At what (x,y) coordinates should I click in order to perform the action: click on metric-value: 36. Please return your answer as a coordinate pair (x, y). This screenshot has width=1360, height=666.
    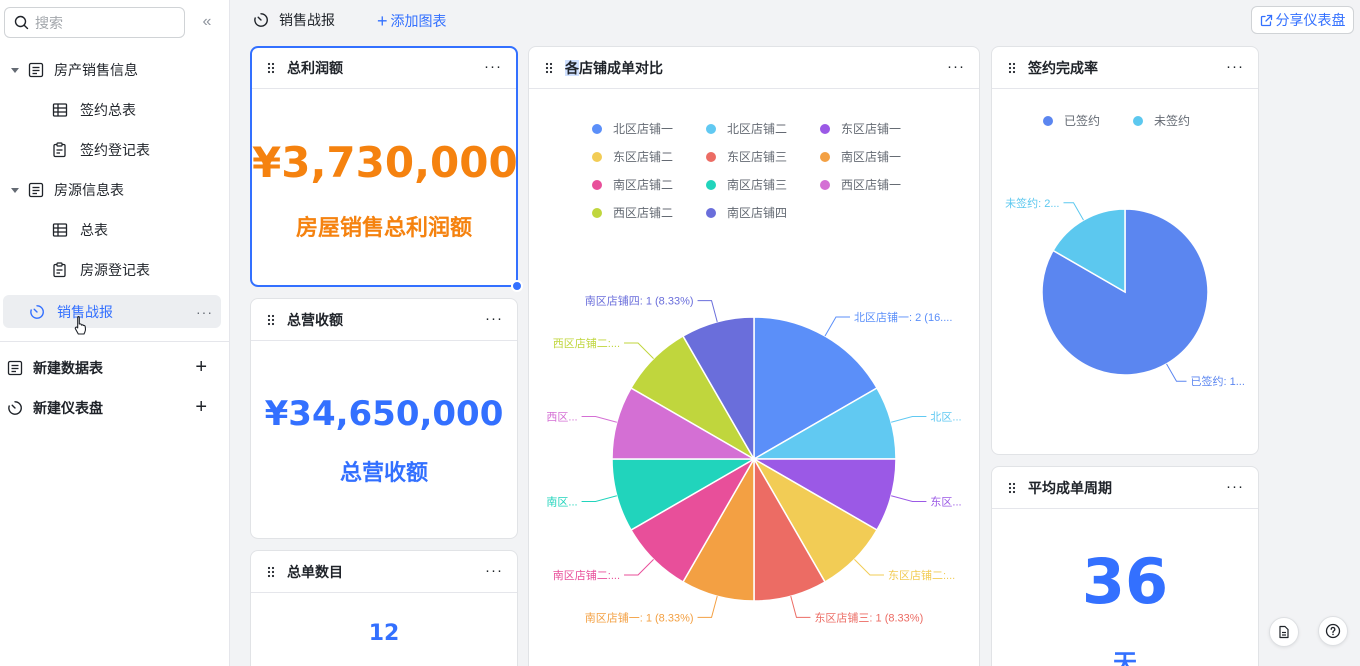
    Looking at the image, I should click on (1125, 581).